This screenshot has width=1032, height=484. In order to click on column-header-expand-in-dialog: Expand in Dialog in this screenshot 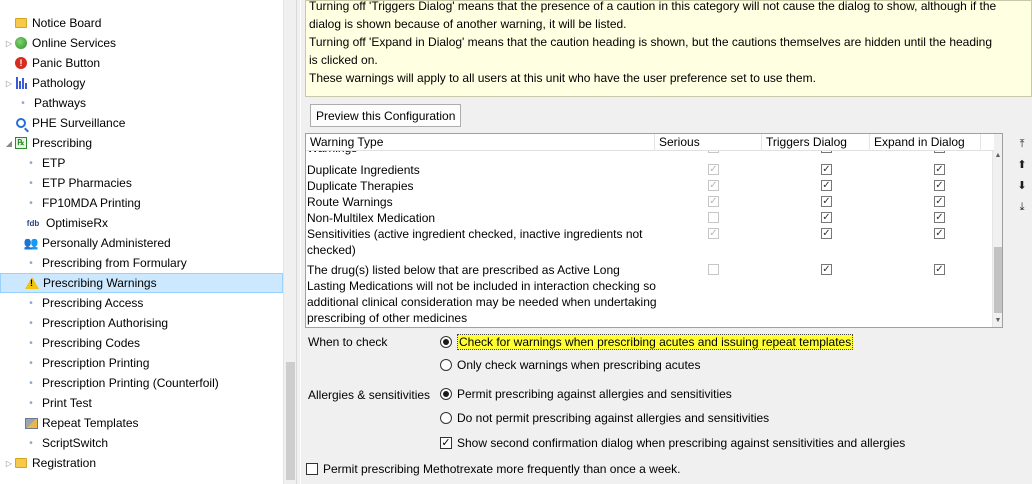, I will do `click(925, 142)`.